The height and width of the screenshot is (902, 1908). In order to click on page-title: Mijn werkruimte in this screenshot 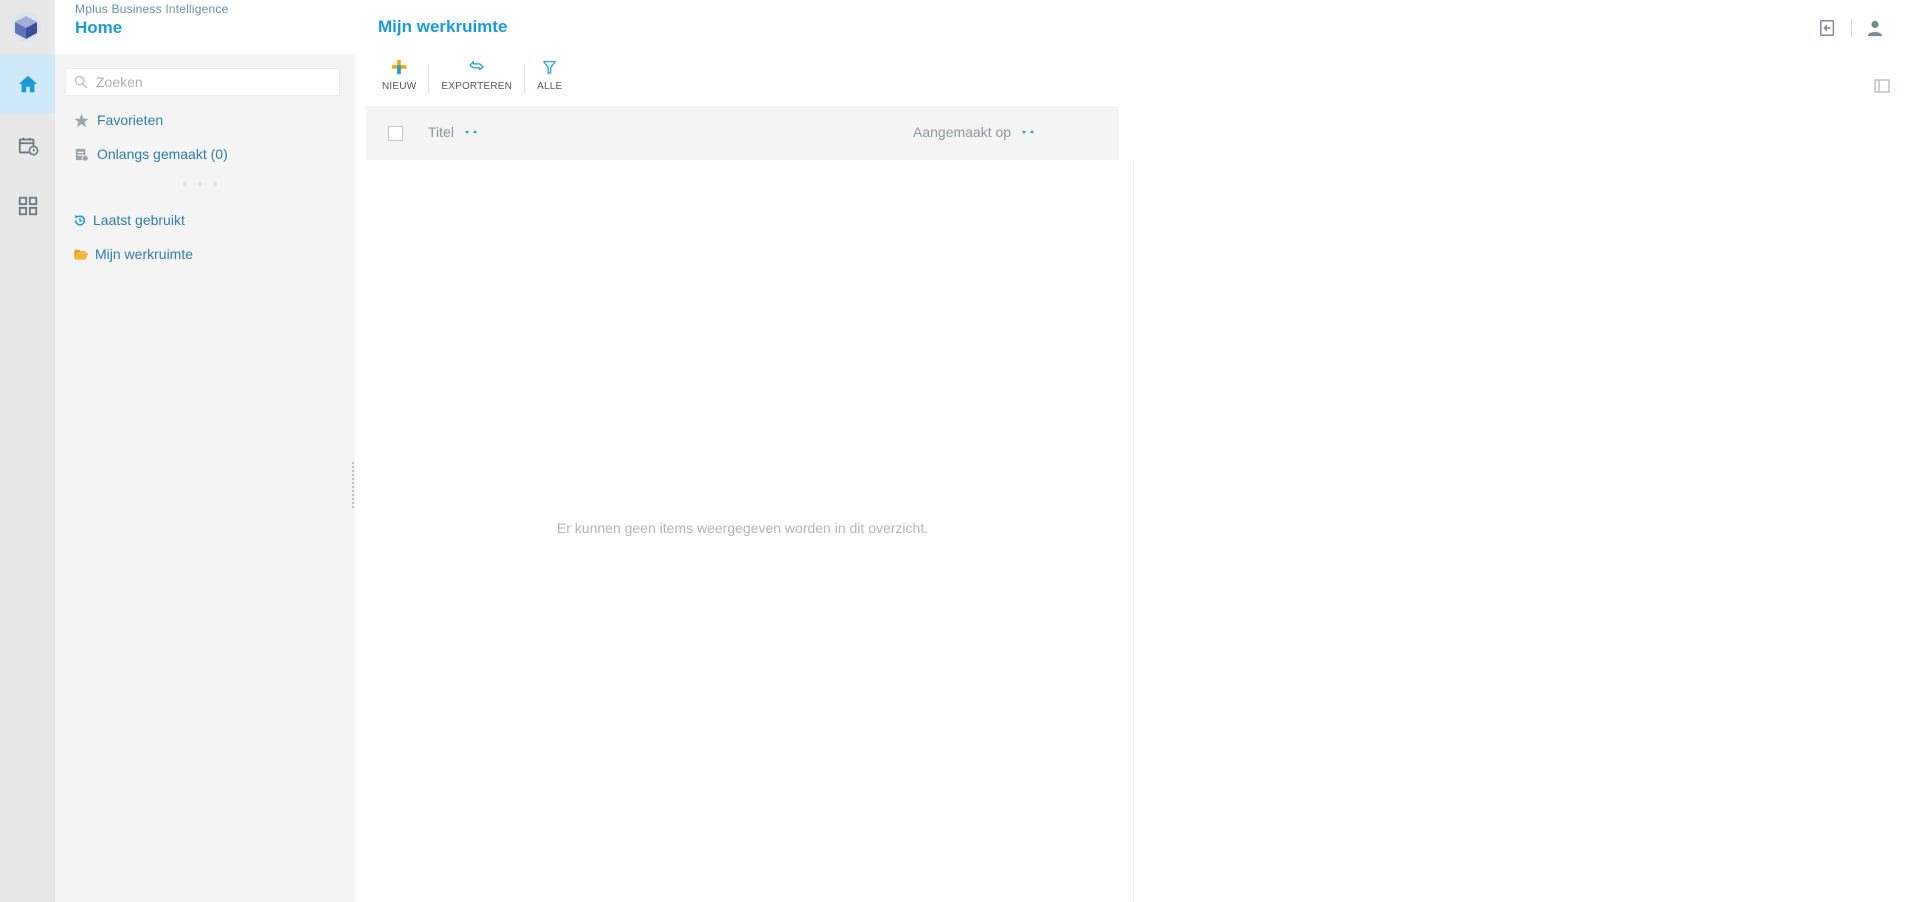, I will do `click(443, 26)`.